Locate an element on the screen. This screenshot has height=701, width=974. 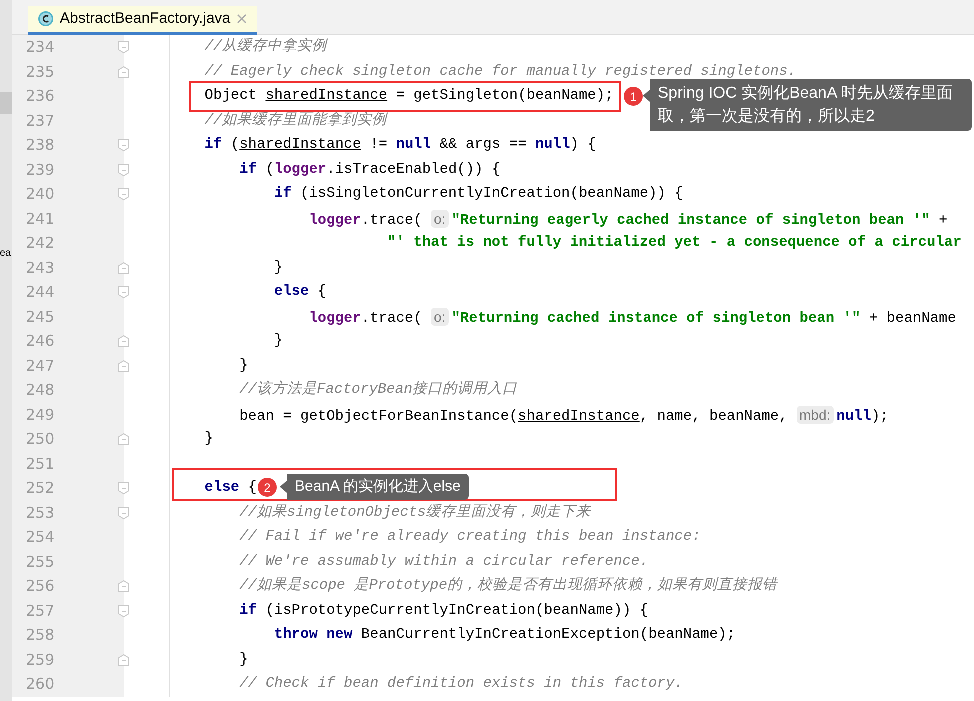
code-text: && args == is located at coordinates (483, 145).